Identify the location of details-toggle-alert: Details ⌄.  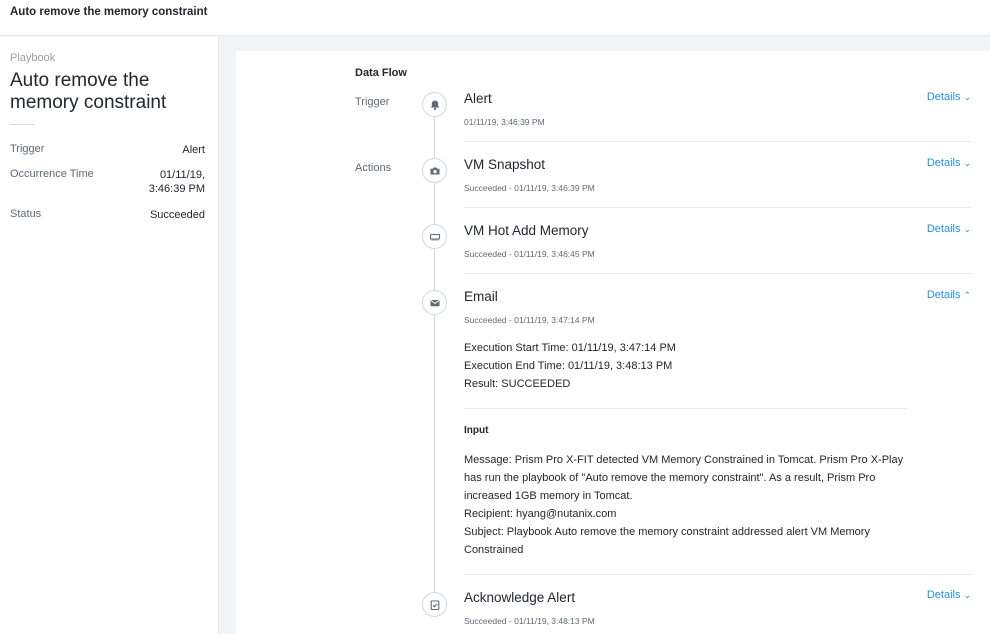
(949, 97).